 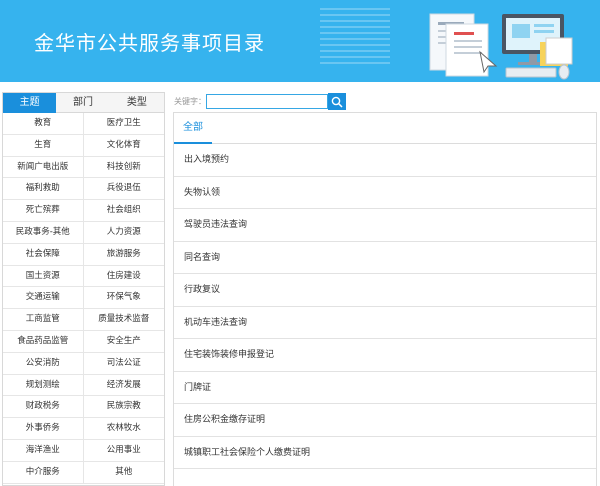 What do you see at coordinates (123, 168) in the screenshot?
I see `category-item: 科技创新` at bounding box center [123, 168].